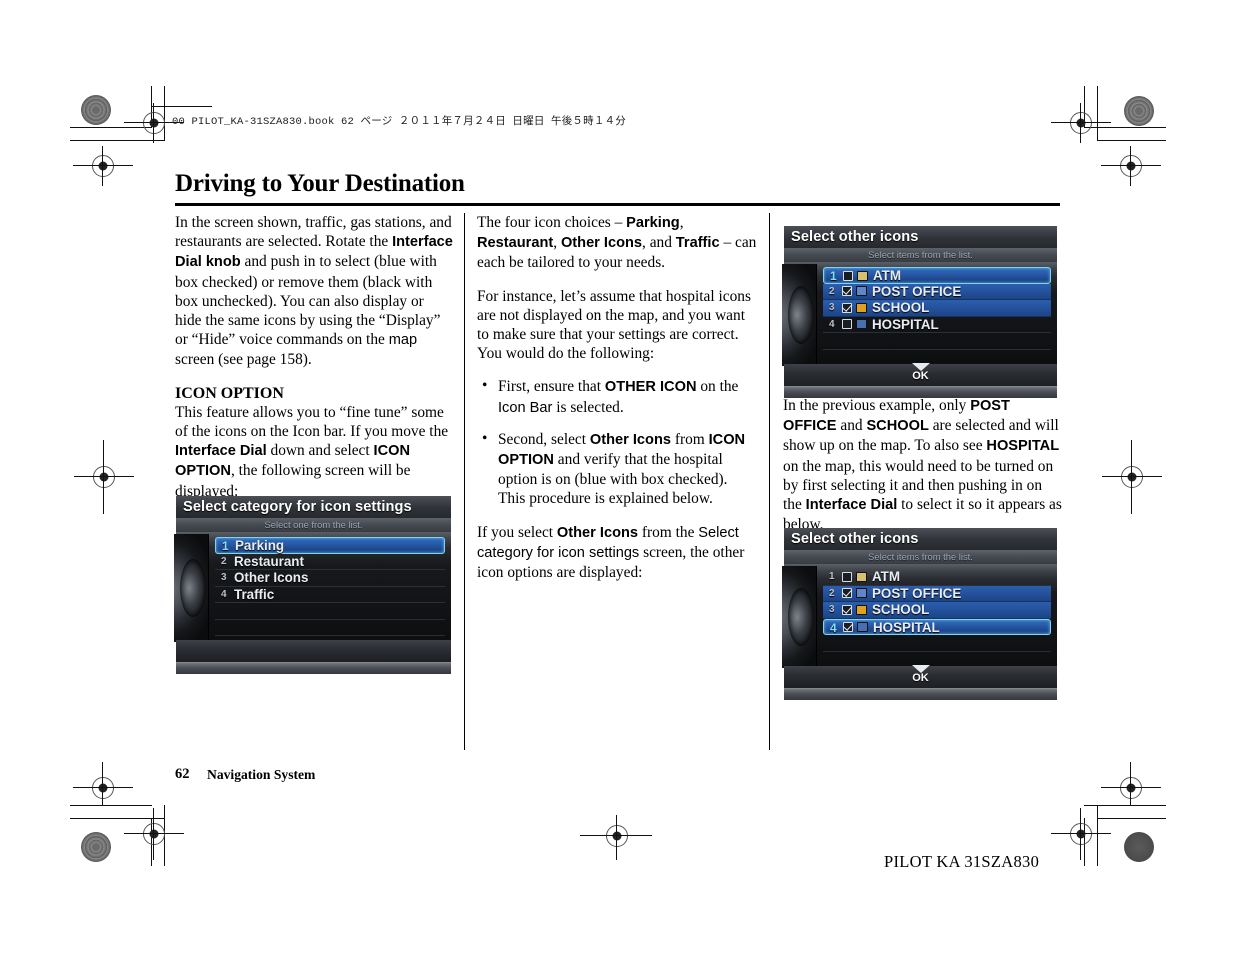  Describe the element at coordinates (962, 861) in the screenshot. I see `footer-document-code: PILOT KA 31SZA830` at that location.